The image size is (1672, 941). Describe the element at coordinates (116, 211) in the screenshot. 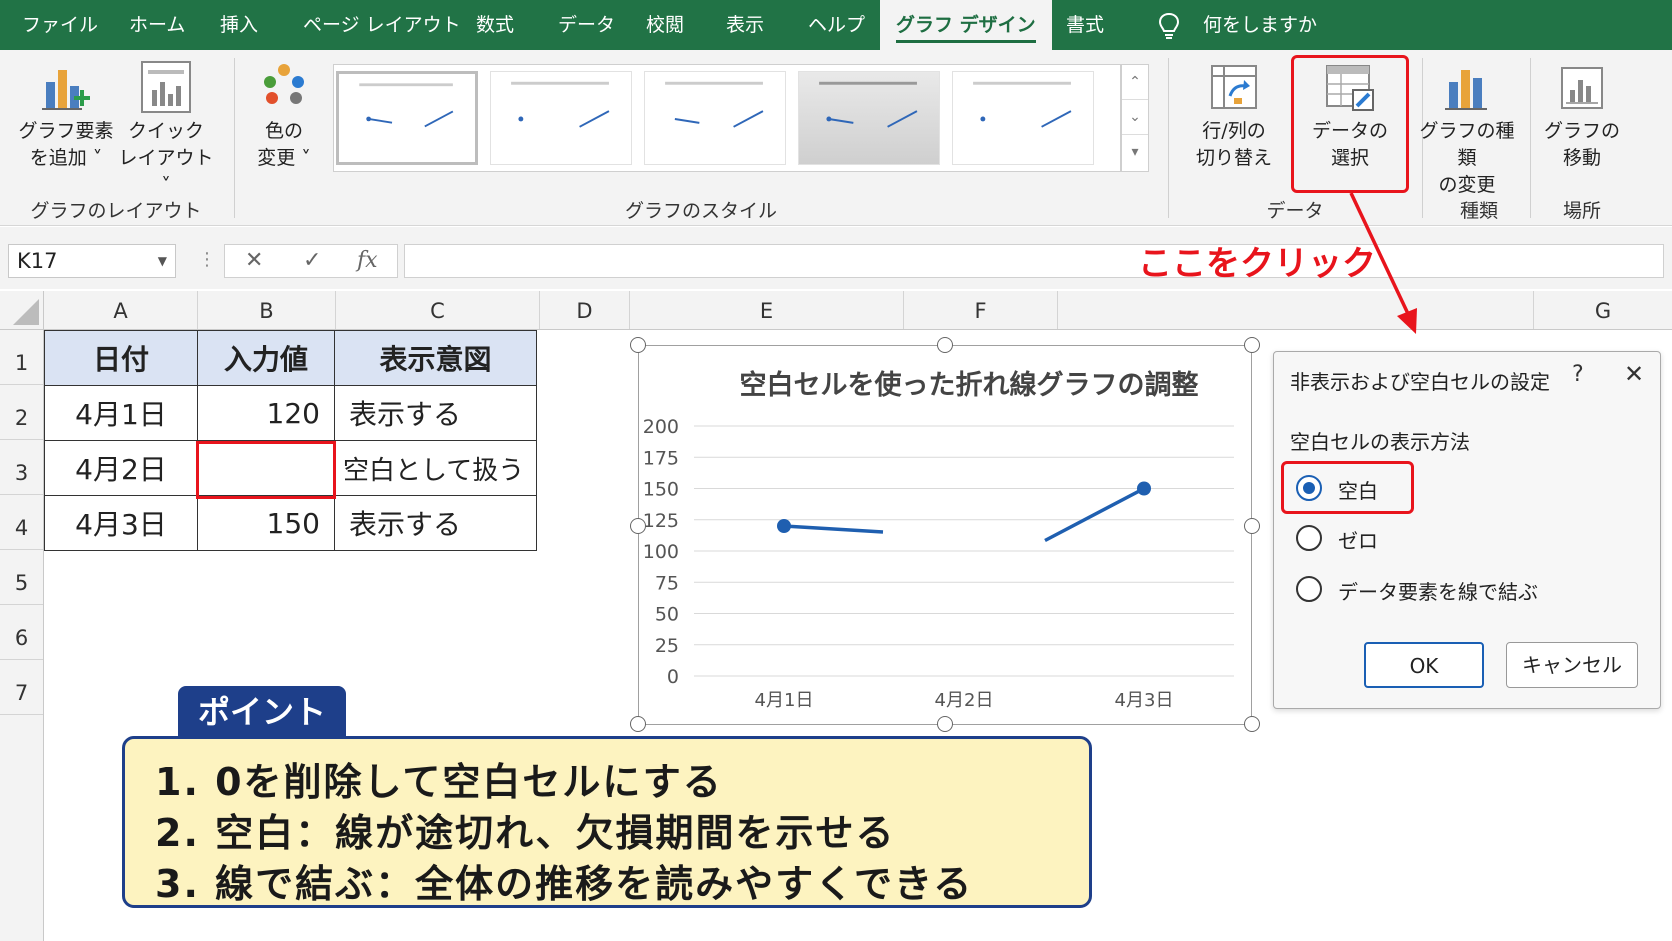

I see `group-label-chart-layout: グラフのレイアウト` at that location.